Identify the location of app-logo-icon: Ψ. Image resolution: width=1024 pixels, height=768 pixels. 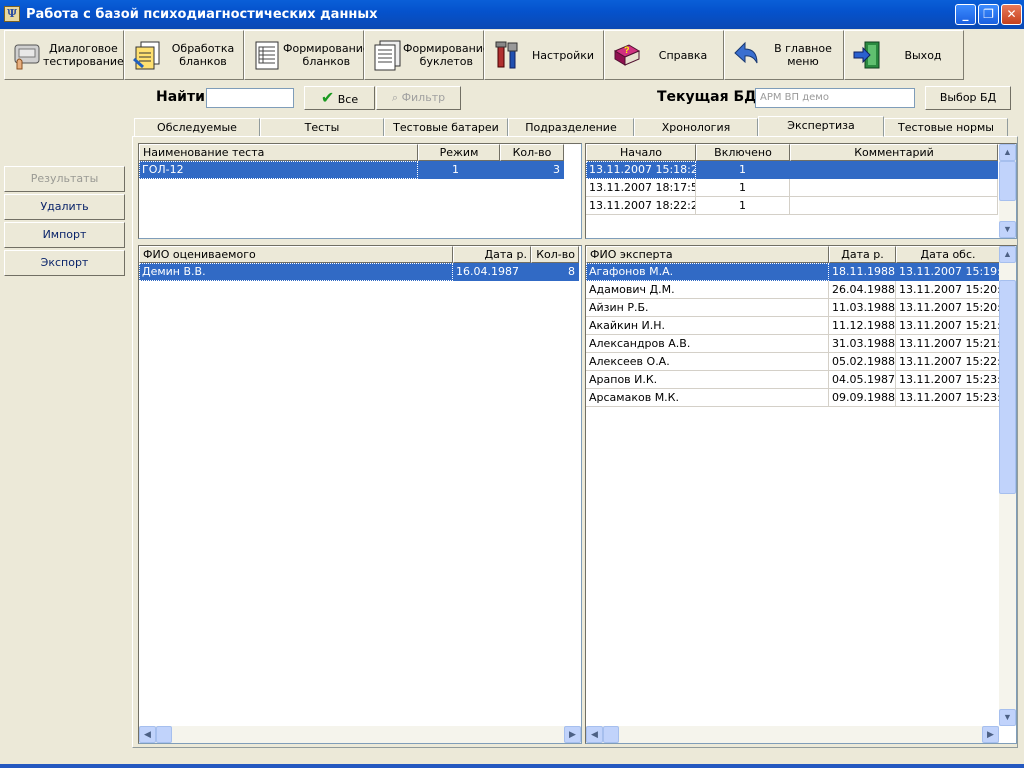
(12, 14).